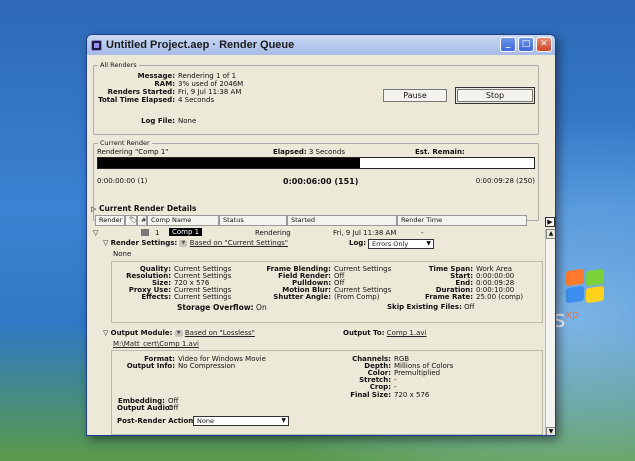 This screenshot has width=635, height=461. I want to click on disclosure-triangle-icon: ▷, so click(94, 209).